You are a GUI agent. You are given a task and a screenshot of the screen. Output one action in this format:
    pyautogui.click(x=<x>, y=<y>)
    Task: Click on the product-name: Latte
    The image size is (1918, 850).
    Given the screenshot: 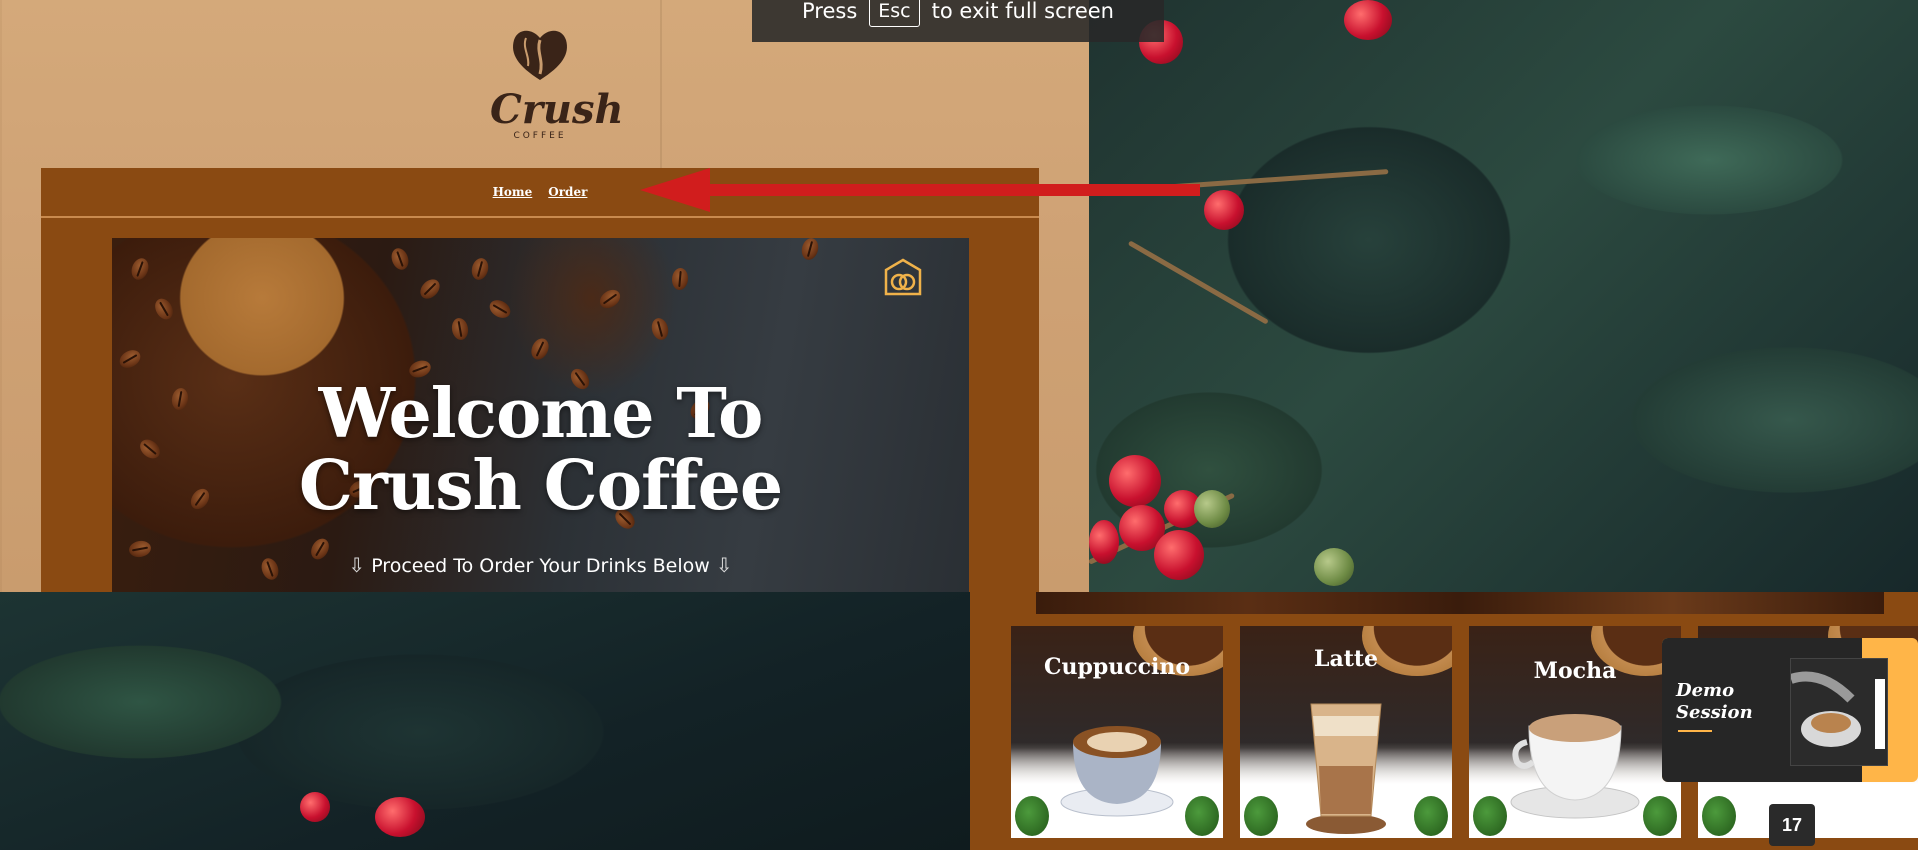 What is the action you would take?
    pyautogui.click(x=1346, y=659)
    